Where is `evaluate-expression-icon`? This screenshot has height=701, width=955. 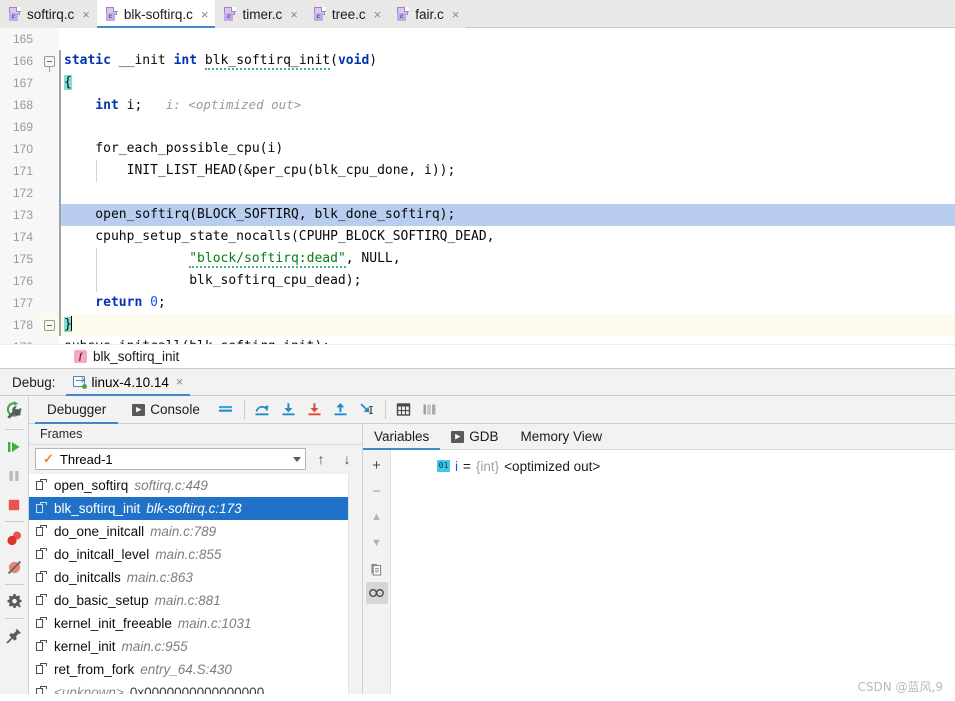 evaluate-expression-icon is located at coordinates (404, 410).